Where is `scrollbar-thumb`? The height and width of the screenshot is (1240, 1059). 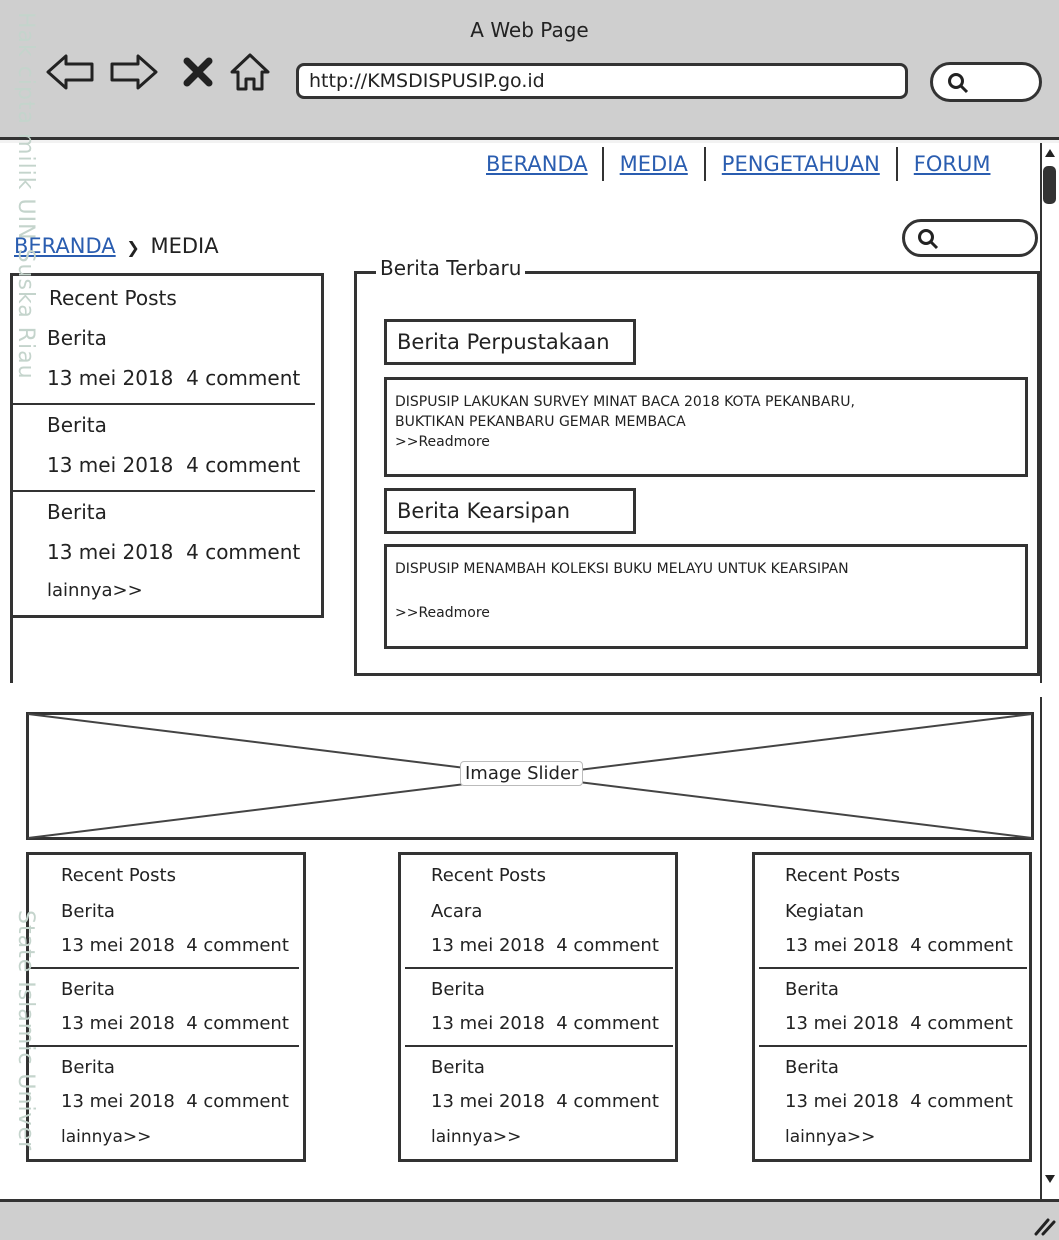 scrollbar-thumb is located at coordinates (1049, 185).